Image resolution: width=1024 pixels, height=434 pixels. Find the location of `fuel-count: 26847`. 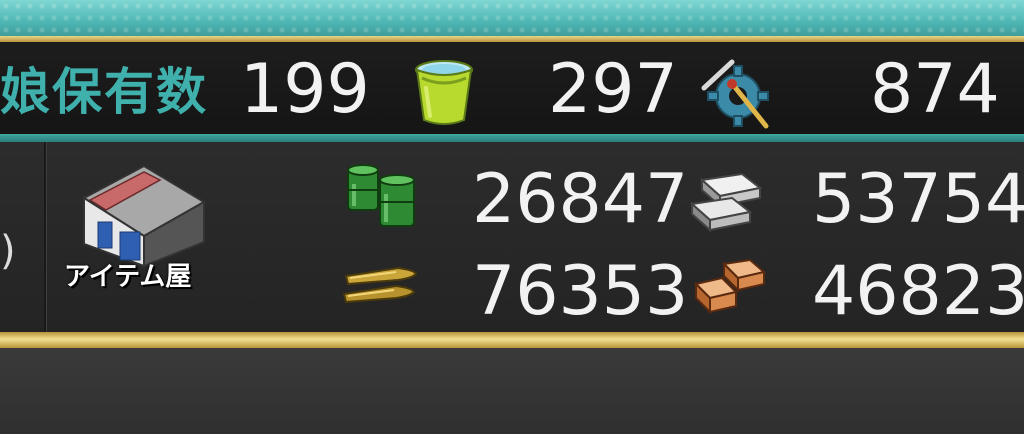

fuel-count: 26847 is located at coordinates (580, 199).